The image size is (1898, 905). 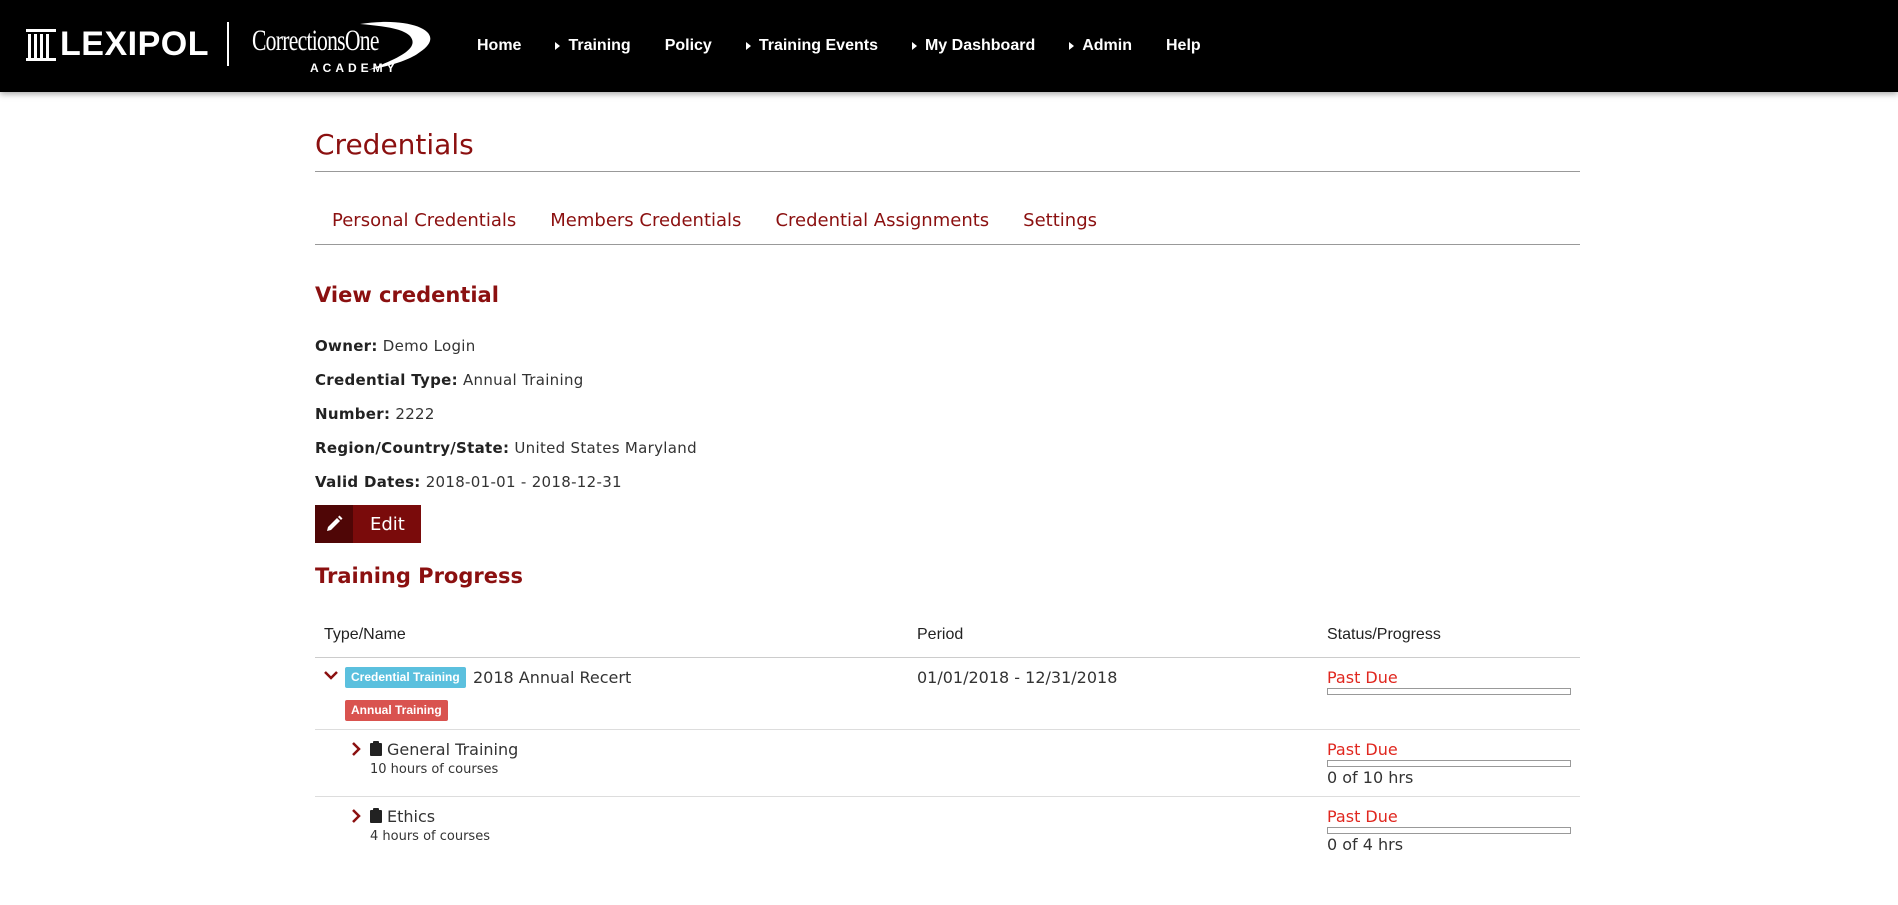 I want to click on col-period: Period, so click(x=940, y=634).